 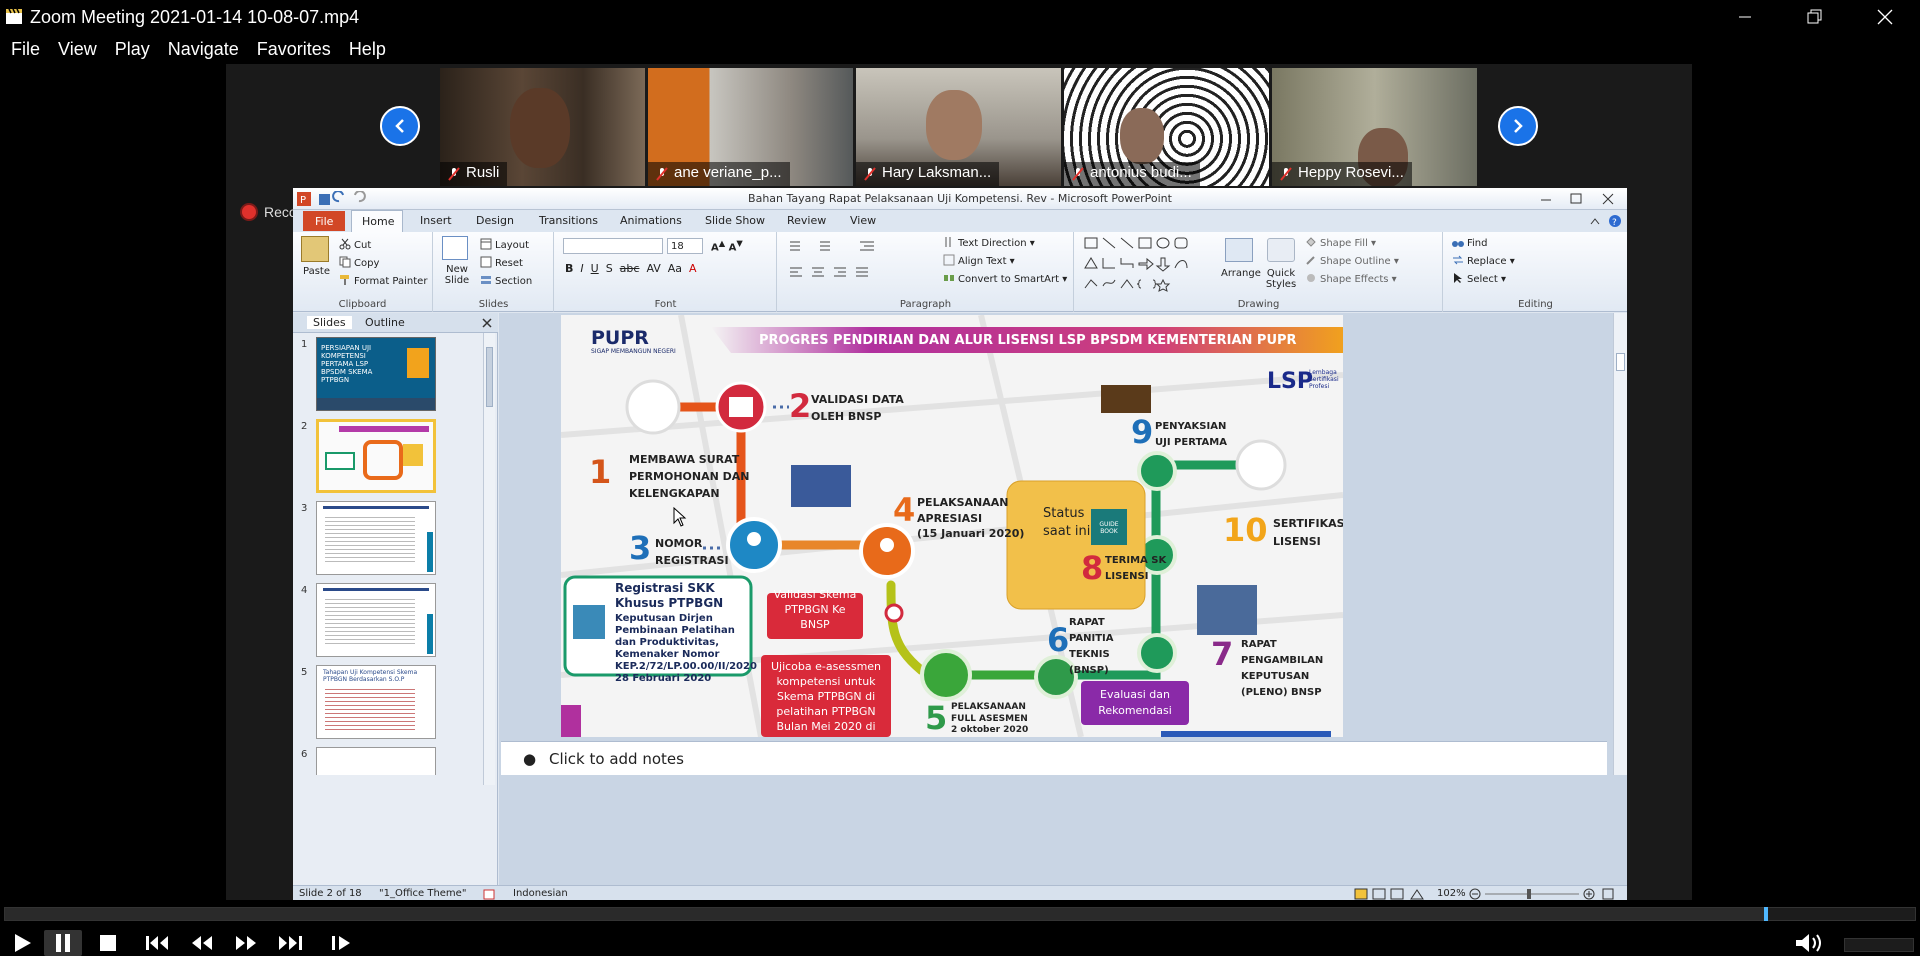 What do you see at coordinates (1308, 532) in the screenshot?
I see `step10-label: SERTIFIKASI LISENSI` at bounding box center [1308, 532].